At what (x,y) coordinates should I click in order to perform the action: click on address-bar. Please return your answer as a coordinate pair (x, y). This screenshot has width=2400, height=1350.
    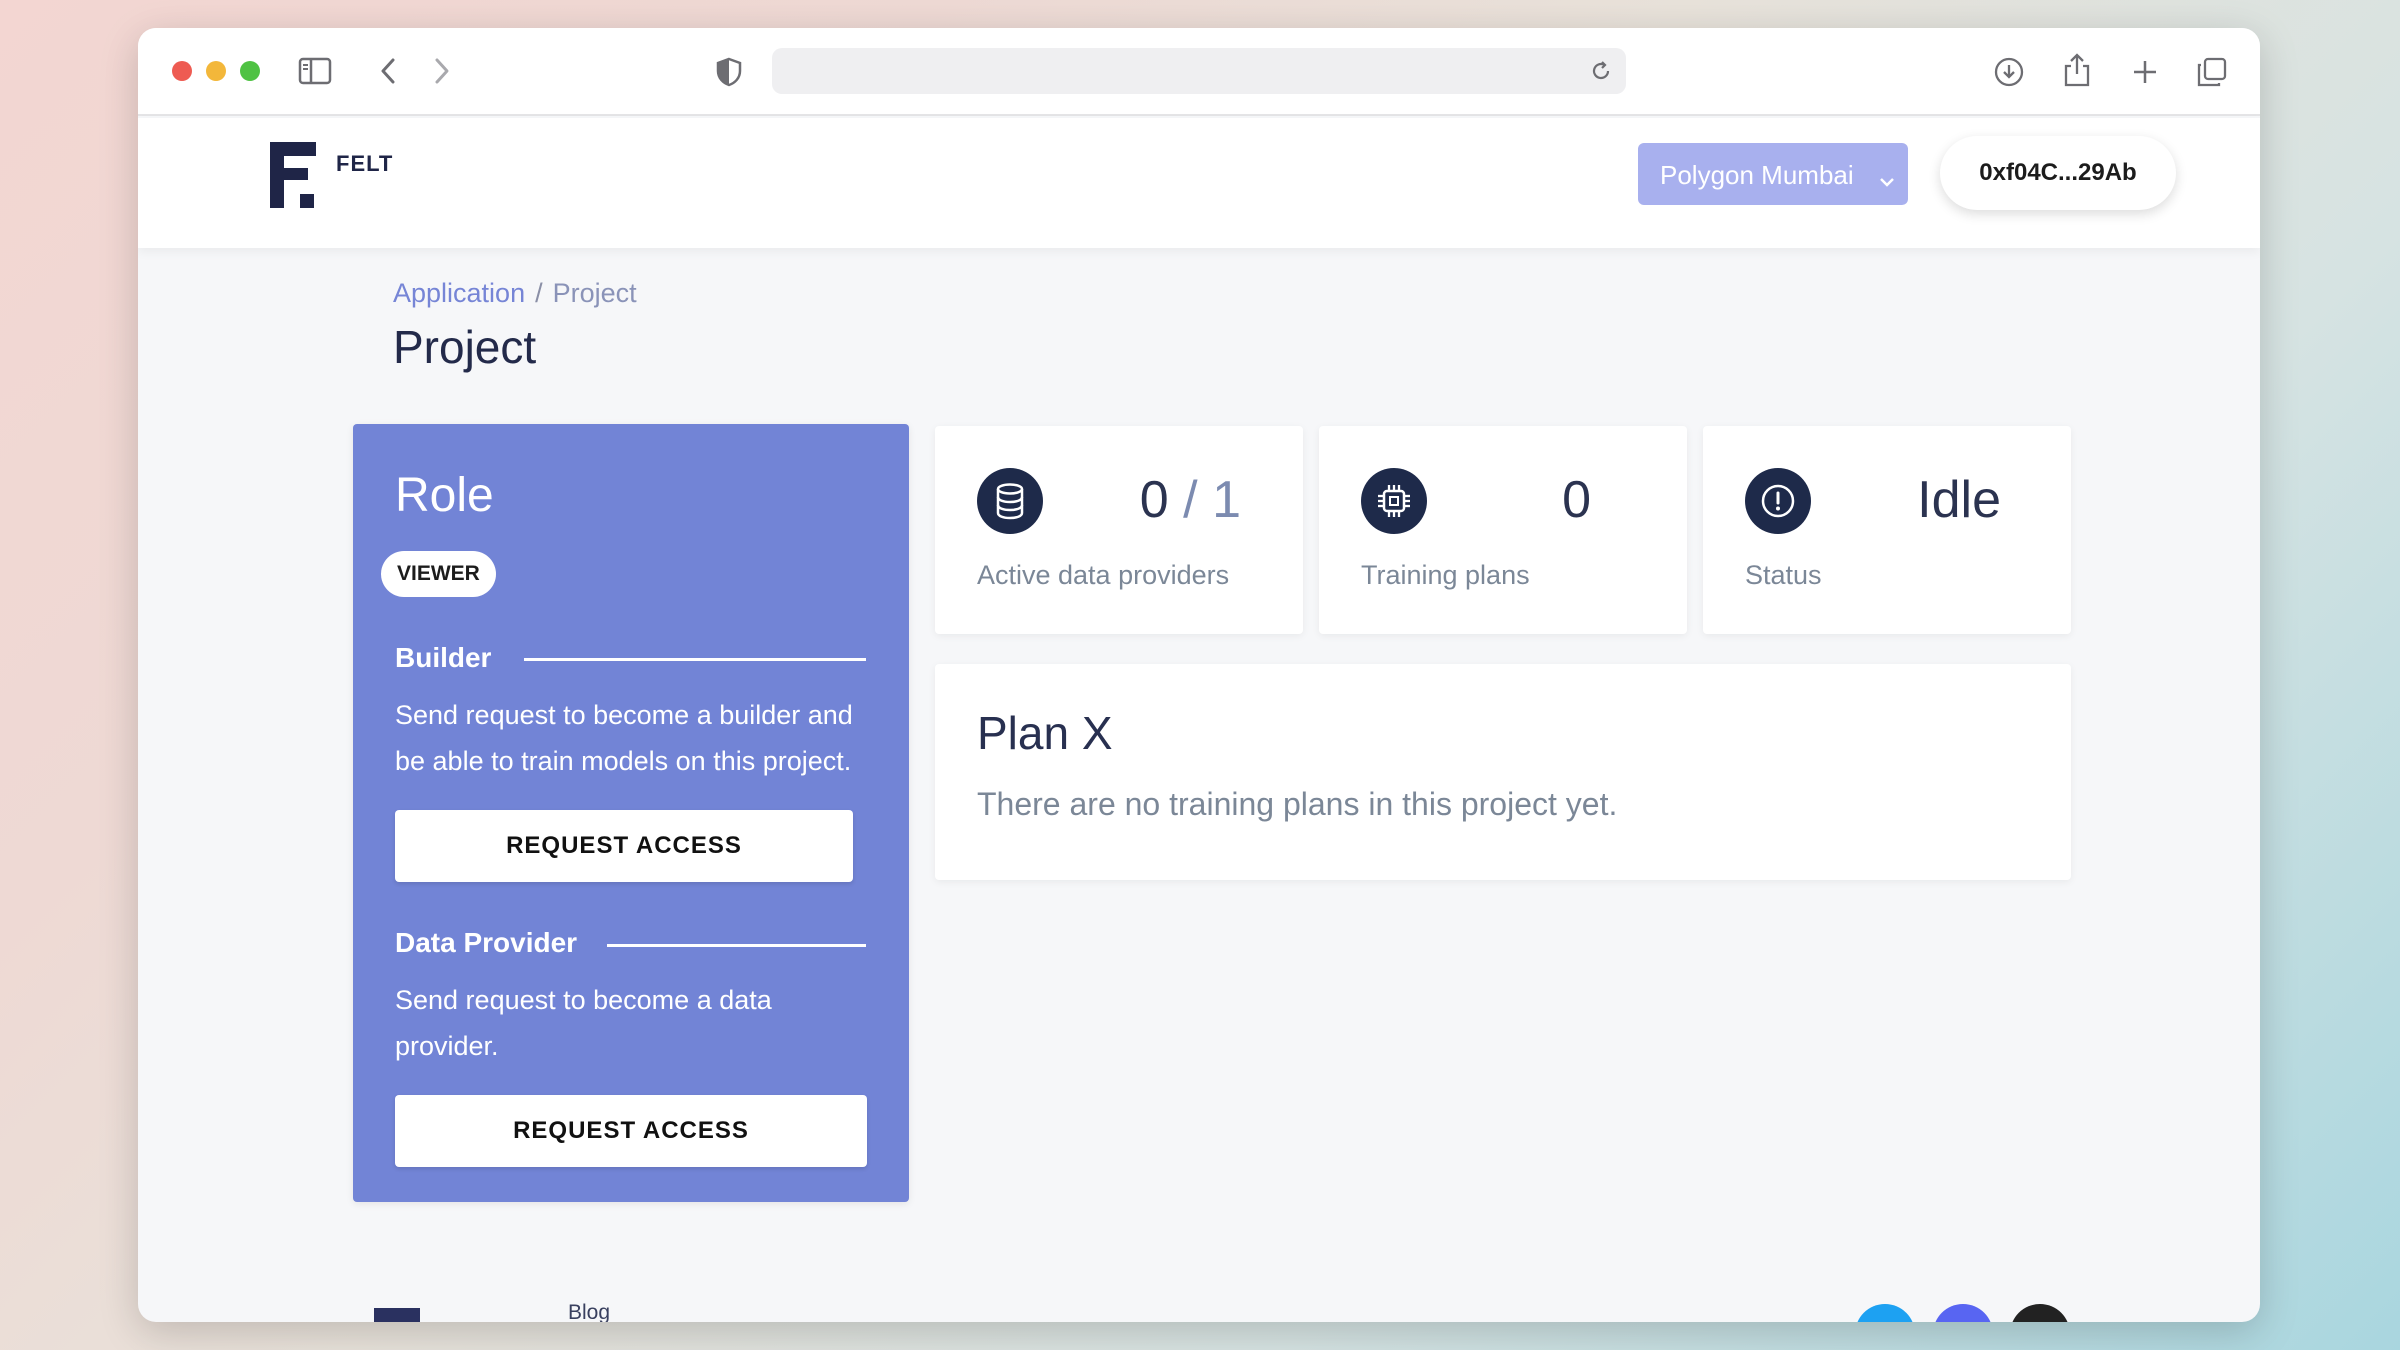
    Looking at the image, I should click on (1199, 71).